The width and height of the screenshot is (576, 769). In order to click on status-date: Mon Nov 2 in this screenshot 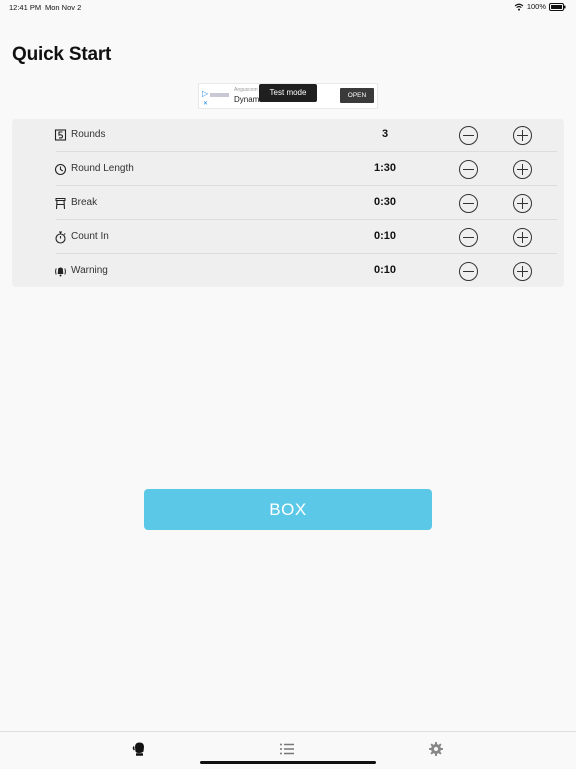, I will do `click(63, 7)`.